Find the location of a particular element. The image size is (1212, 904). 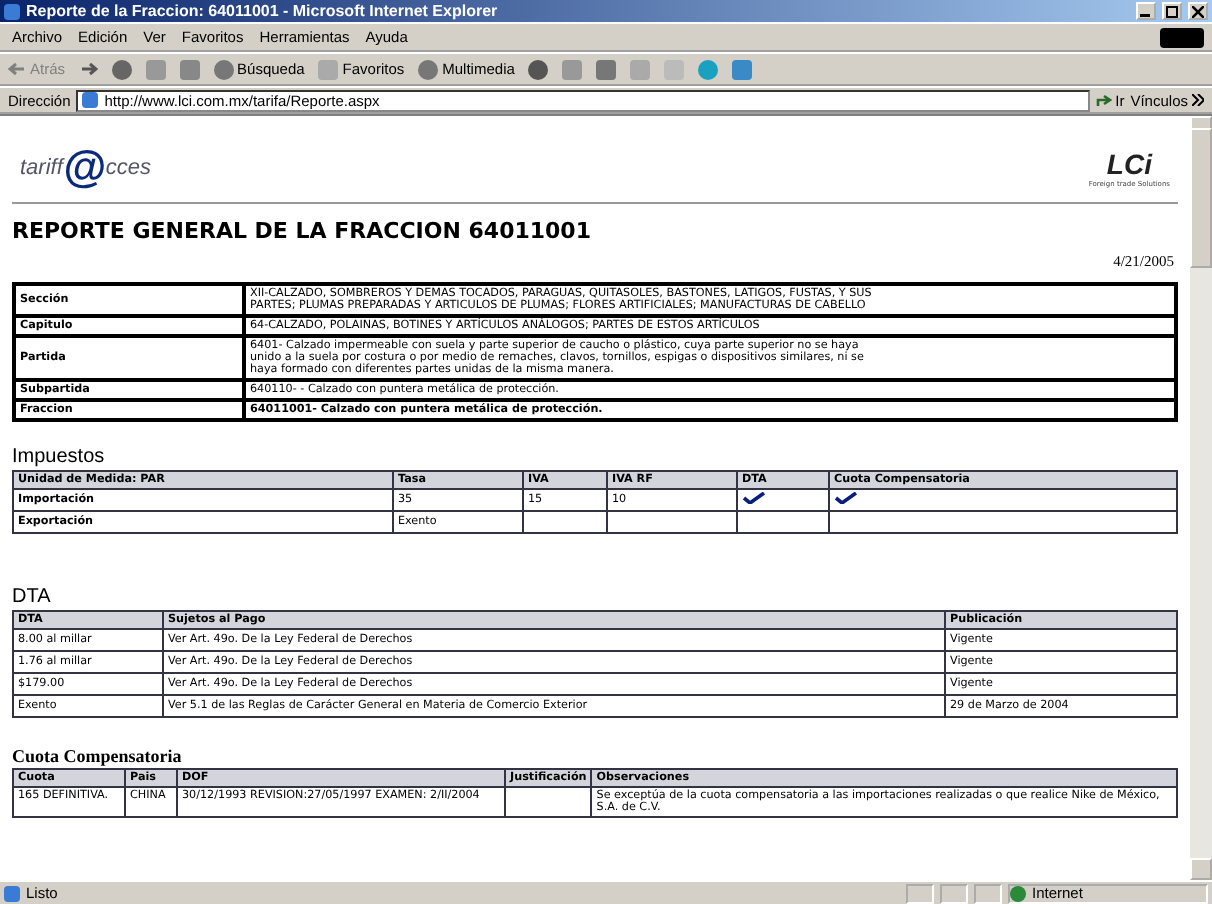

window-title: Reporte de la Fraccion: 64011001 - Microsoft Internet Explorer is located at coordinates (263, 11).